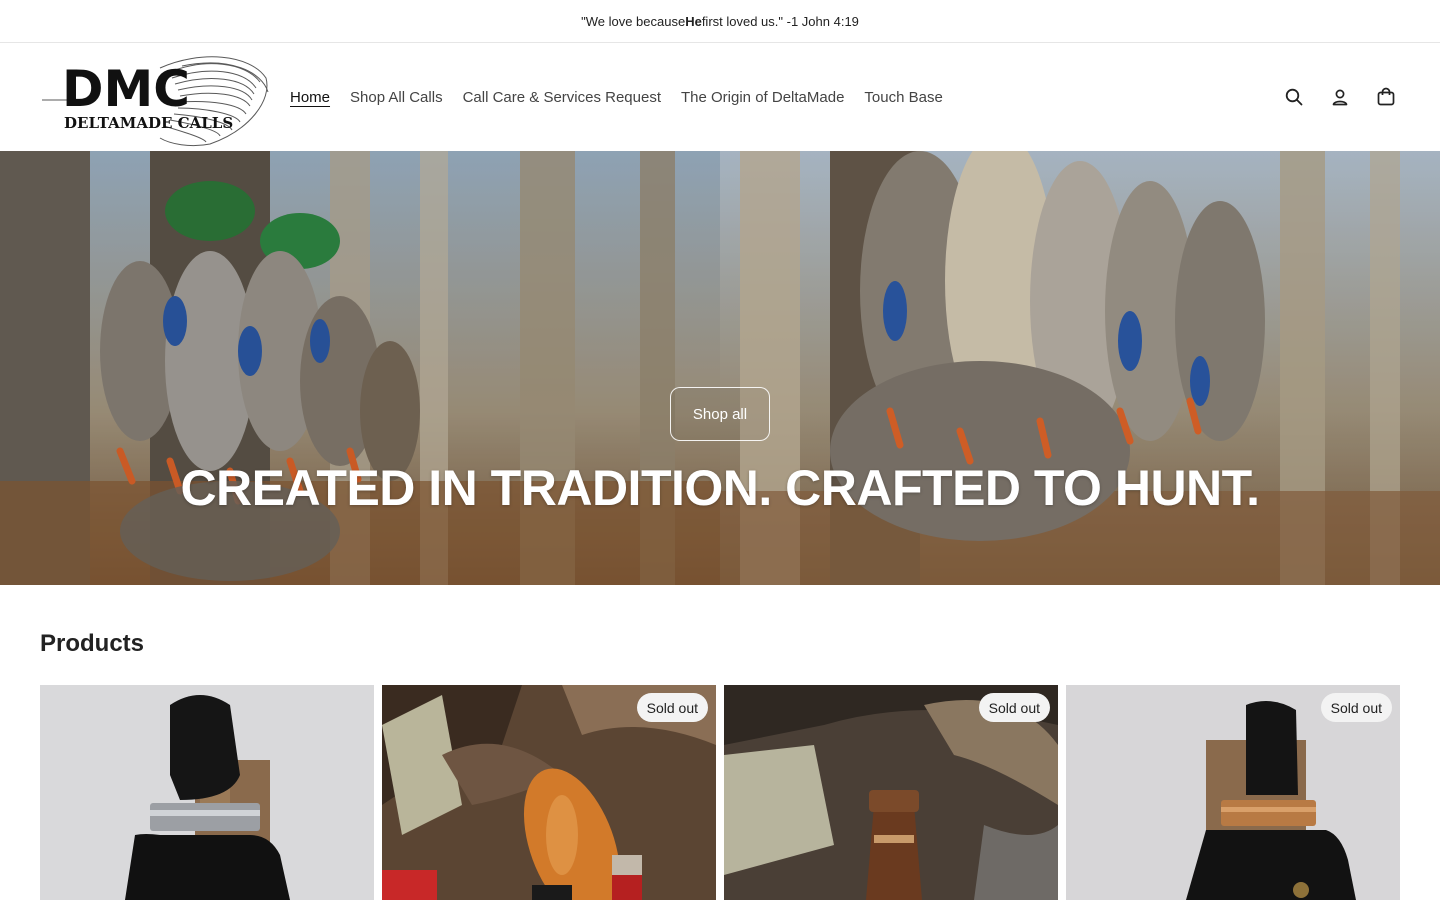 This screenshot has width=1440, height=900. I want to click on product-image, so click(207, 792).